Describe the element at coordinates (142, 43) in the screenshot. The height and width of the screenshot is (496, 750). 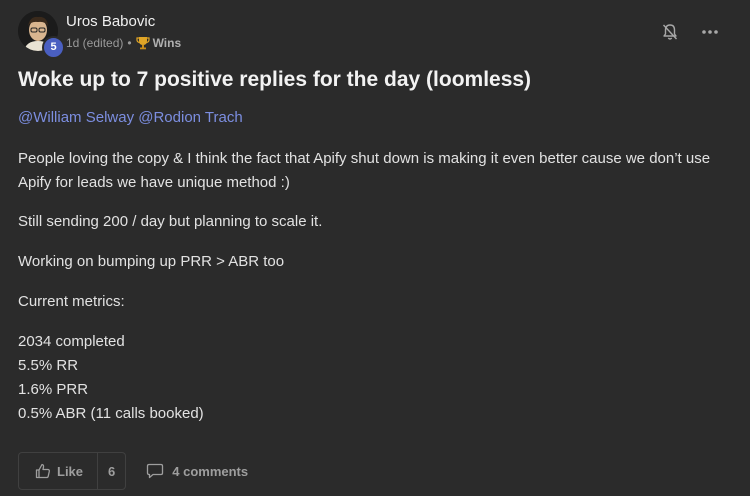
I see `trophy-icon` at that location.